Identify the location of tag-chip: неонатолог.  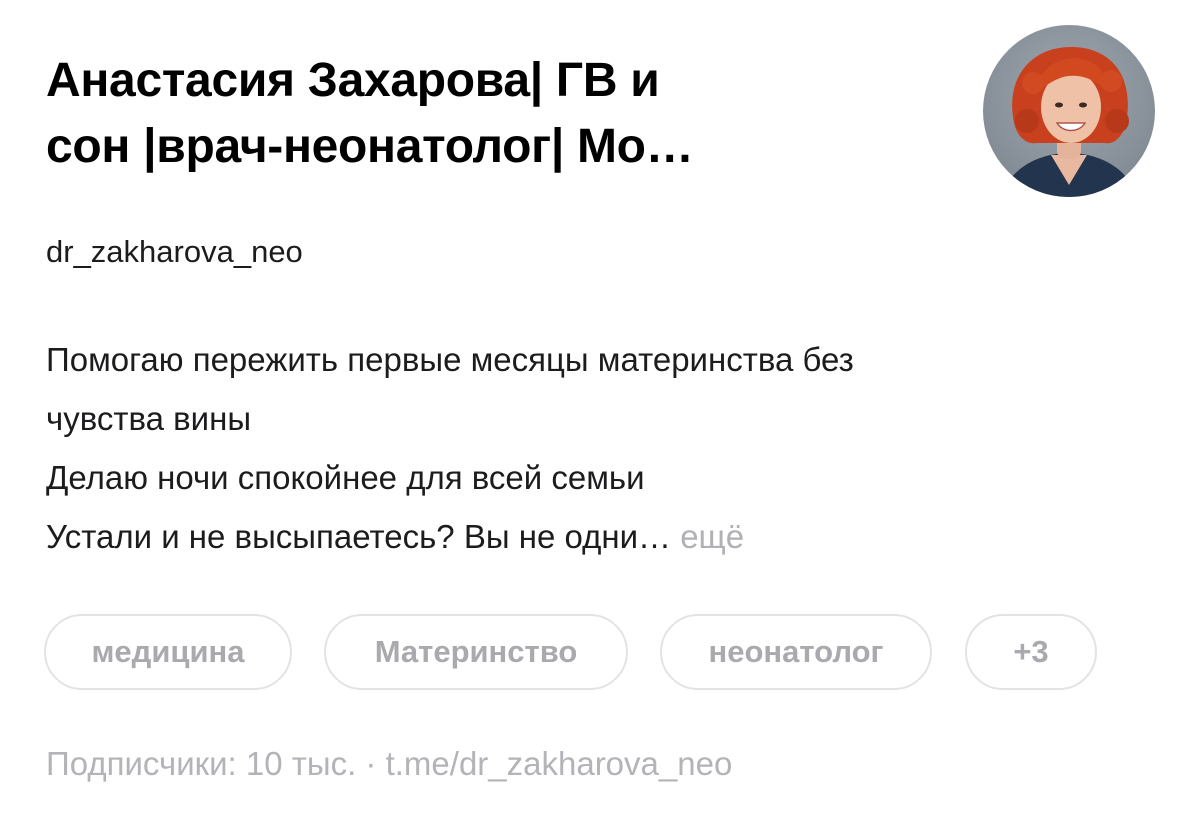
(796, 652).